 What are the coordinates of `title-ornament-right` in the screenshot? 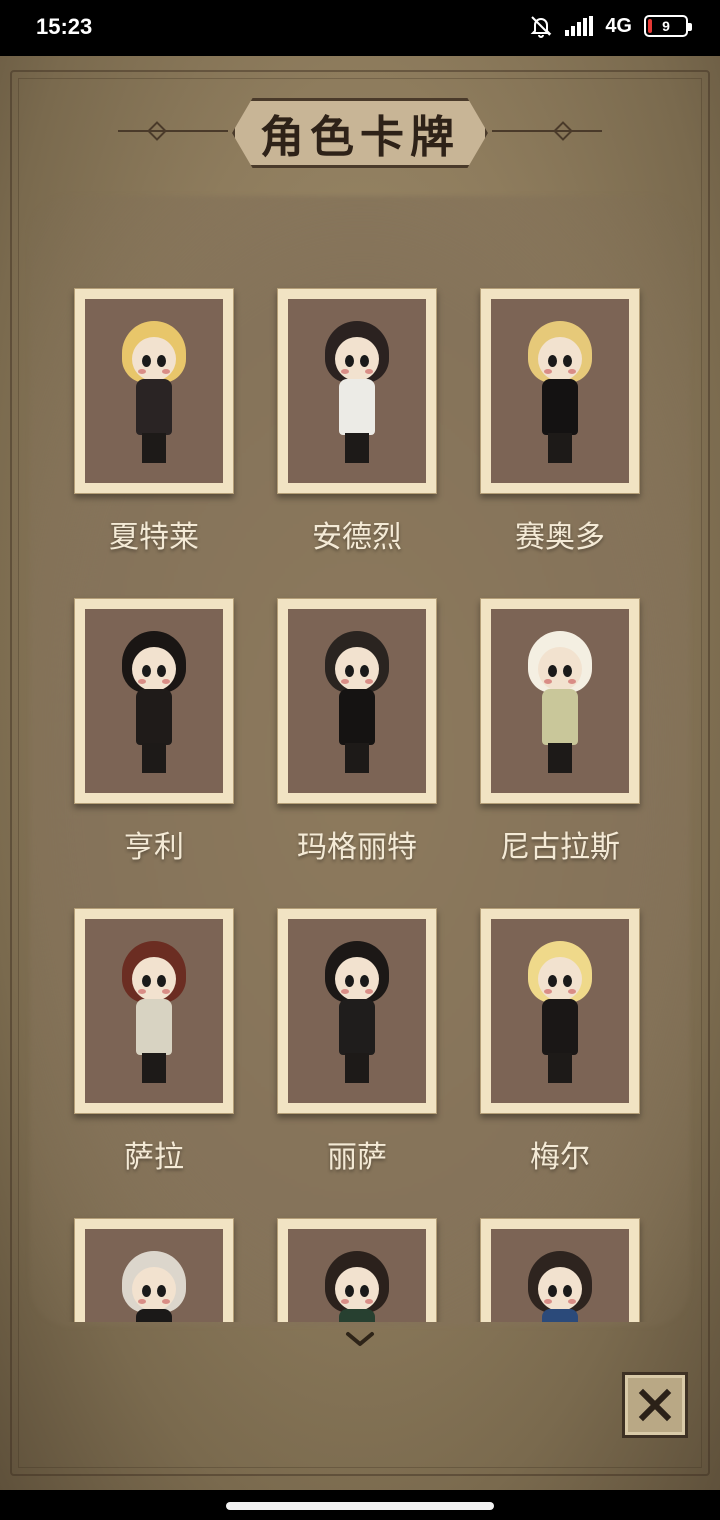 It's located at (547, 131).